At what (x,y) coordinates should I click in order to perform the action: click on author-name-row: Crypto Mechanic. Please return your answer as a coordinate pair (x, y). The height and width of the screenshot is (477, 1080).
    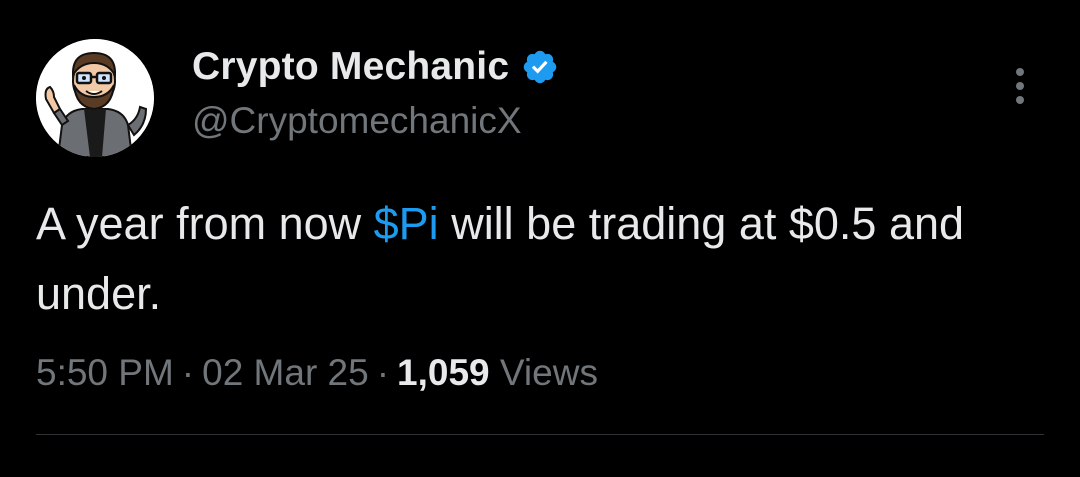
    Looking at the image, I should click on (375, 67).